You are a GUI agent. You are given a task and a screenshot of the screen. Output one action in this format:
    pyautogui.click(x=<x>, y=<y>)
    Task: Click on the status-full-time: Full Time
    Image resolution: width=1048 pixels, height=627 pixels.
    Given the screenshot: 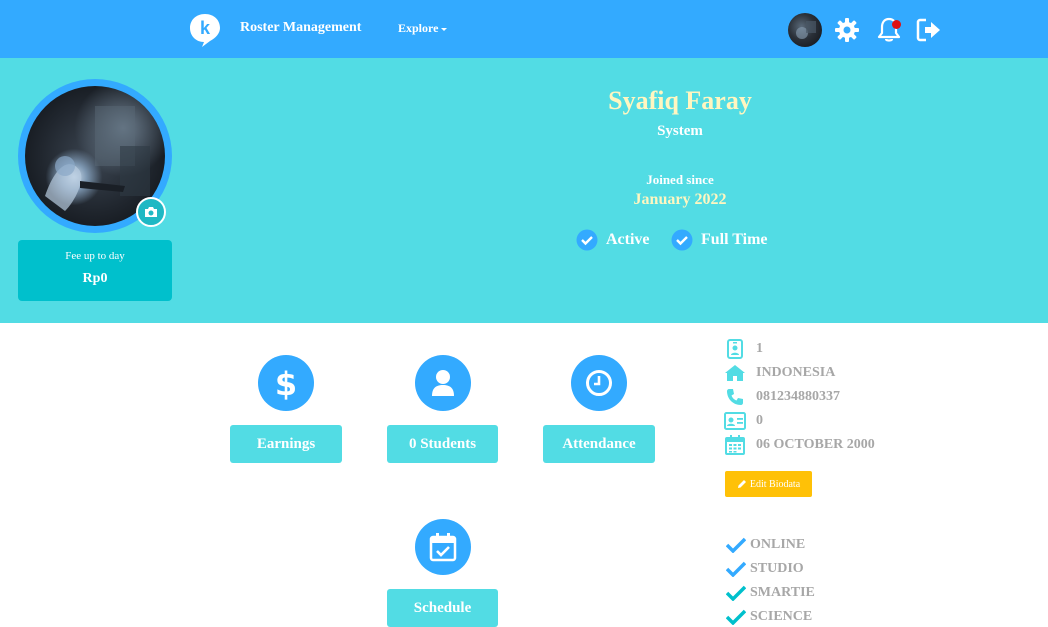 What is the action you would take?
    pyautogui.click(x=719, y=240)
    